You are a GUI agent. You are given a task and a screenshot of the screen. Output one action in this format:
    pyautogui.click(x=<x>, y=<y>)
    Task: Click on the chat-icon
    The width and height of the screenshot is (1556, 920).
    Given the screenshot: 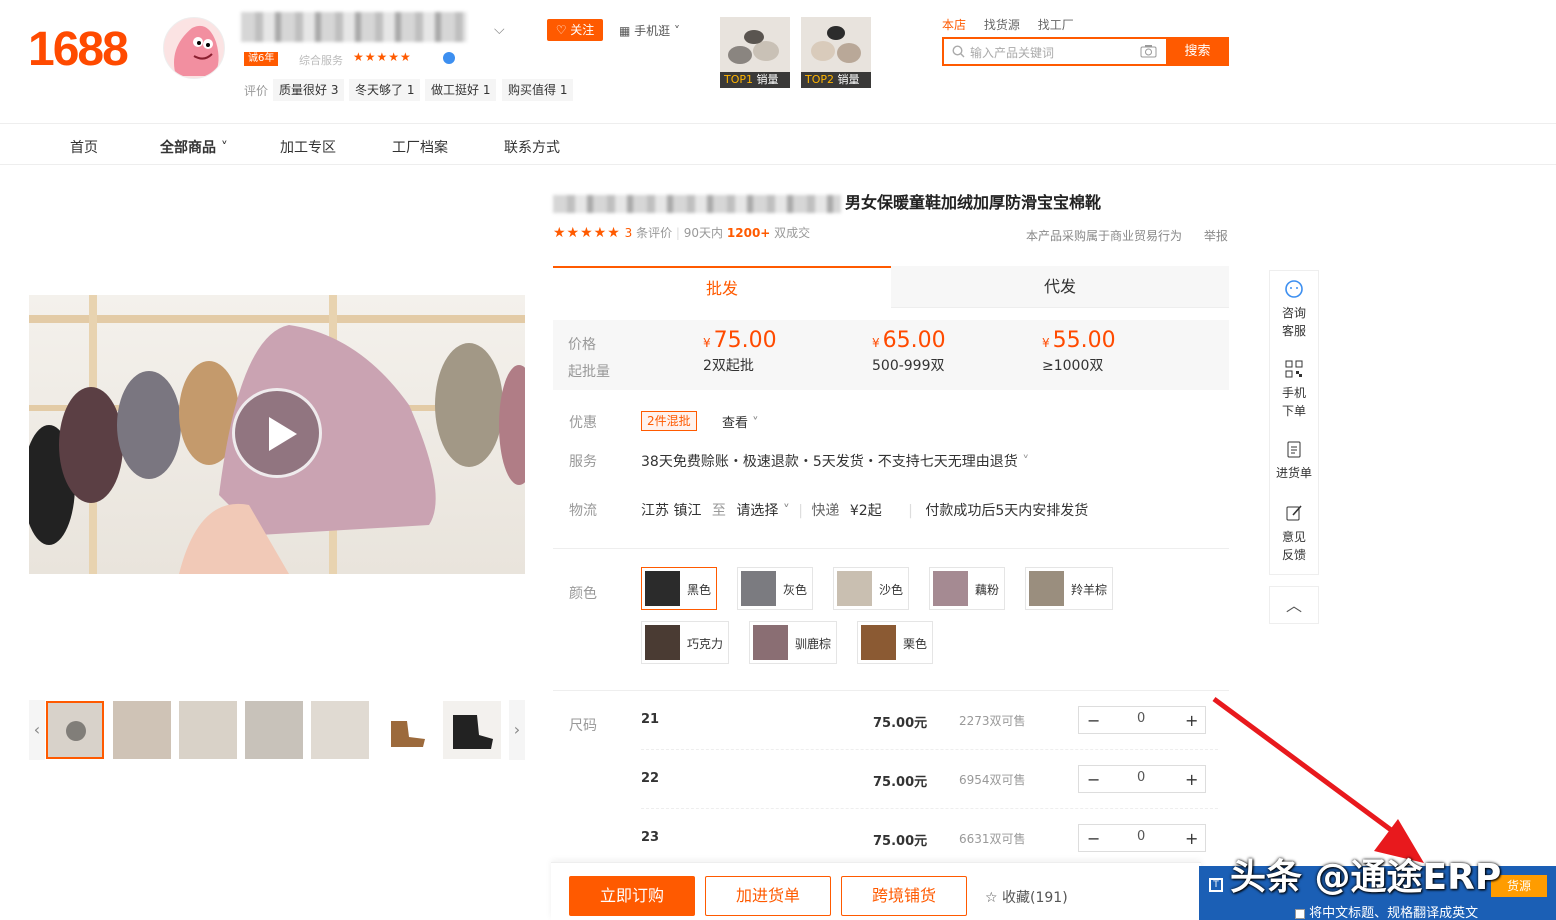 What is the action you would take?
    pyautogui.click(x=1294, y=289)
    